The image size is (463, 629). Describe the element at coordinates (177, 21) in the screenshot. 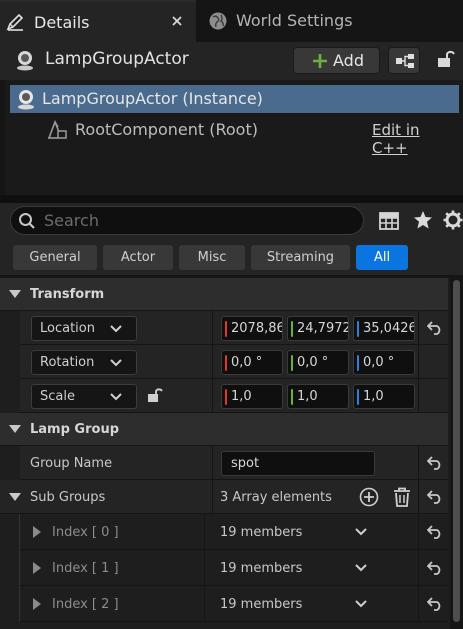

I see `close-tab-icon` at that location.